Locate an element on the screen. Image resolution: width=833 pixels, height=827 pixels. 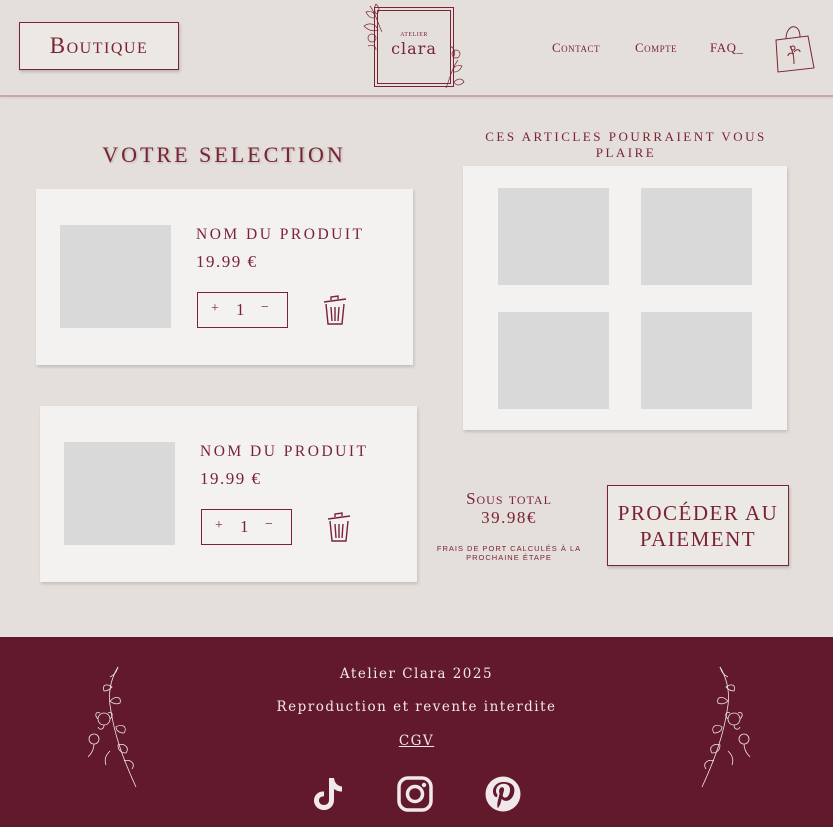
footer-notice: Reproduction et revente interdite is located at coordinates (416, 707).